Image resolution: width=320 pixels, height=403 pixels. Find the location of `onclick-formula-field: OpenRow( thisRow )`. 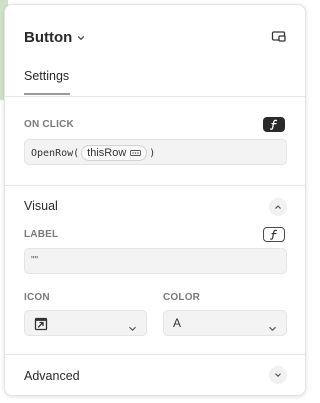

onclick-formula-field: OpenRow( thisRow ) is located at coordinates (155, 152).